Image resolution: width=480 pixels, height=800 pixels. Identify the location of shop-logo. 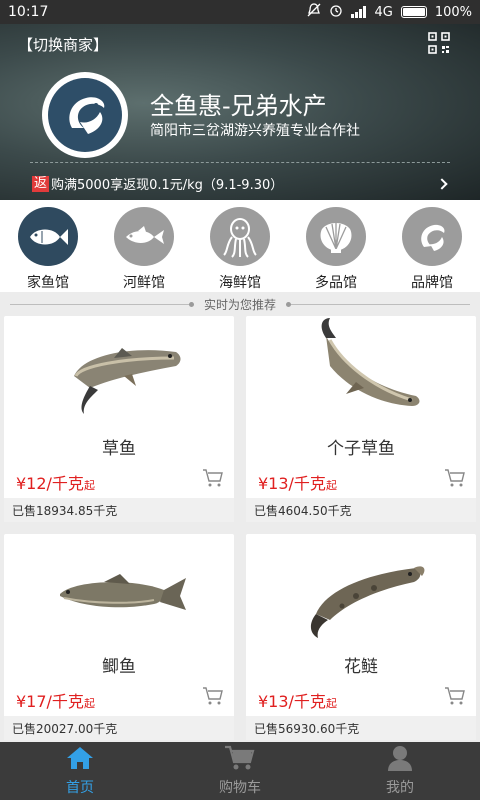
(85, 115).